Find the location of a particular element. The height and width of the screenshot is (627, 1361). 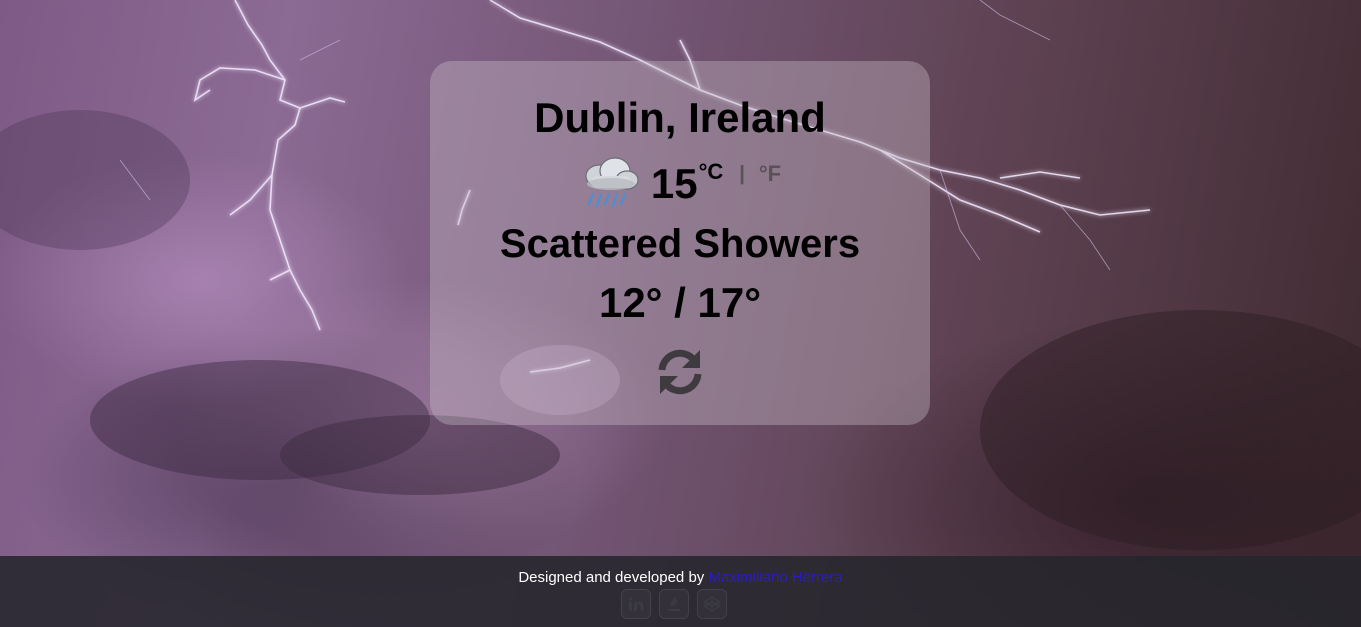

temperature-range: 12° / 17° is located at coordinates (680, 302).